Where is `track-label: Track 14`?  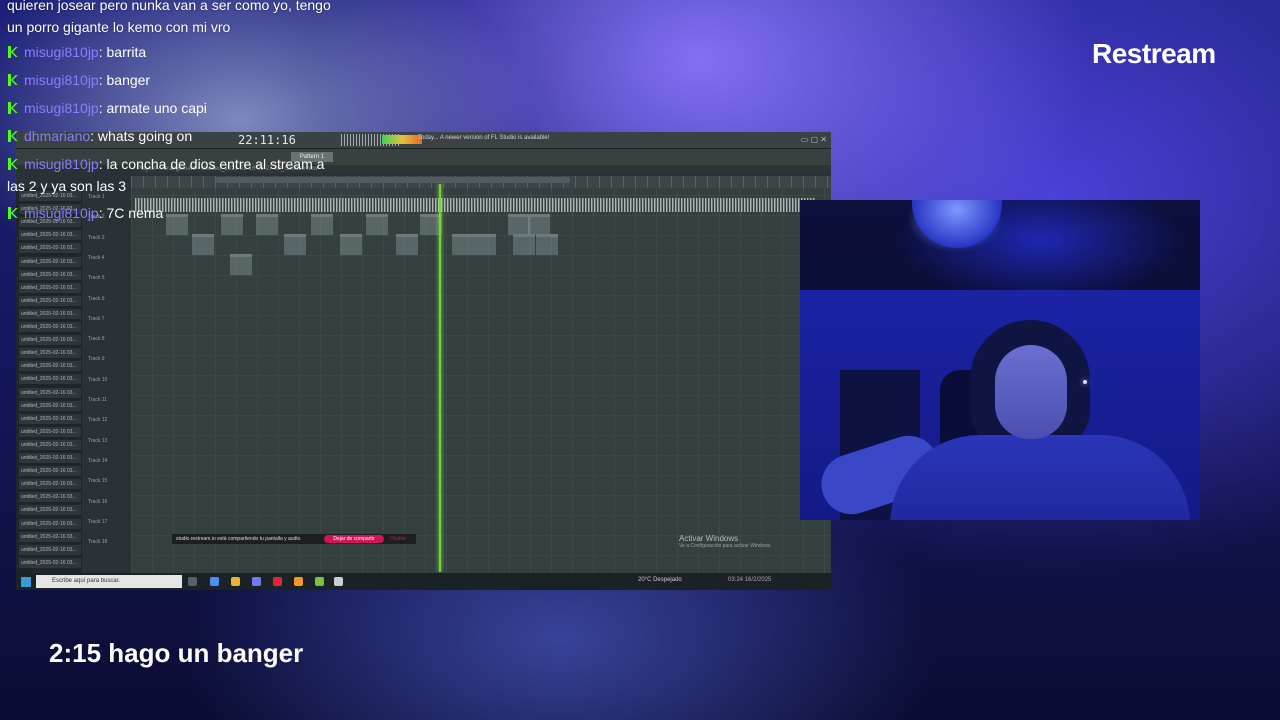 track-label: Track 14 is located at coordinates (108, 461).